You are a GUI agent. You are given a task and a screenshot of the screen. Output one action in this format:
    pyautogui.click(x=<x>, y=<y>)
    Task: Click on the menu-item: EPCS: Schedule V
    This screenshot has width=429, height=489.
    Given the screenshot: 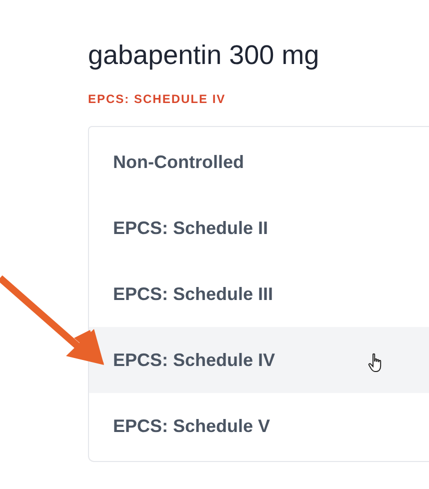 What is the action you would take?
    pyautogui.click(x=259, y=426)
    